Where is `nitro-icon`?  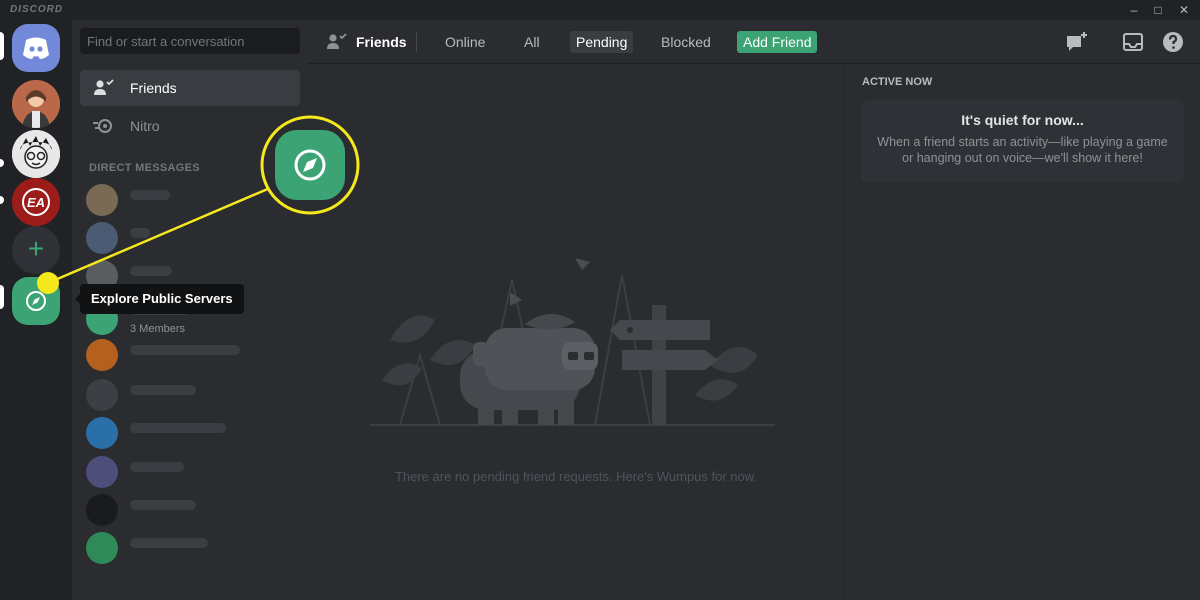
nitro-icon is located at coordinates (102, 126).